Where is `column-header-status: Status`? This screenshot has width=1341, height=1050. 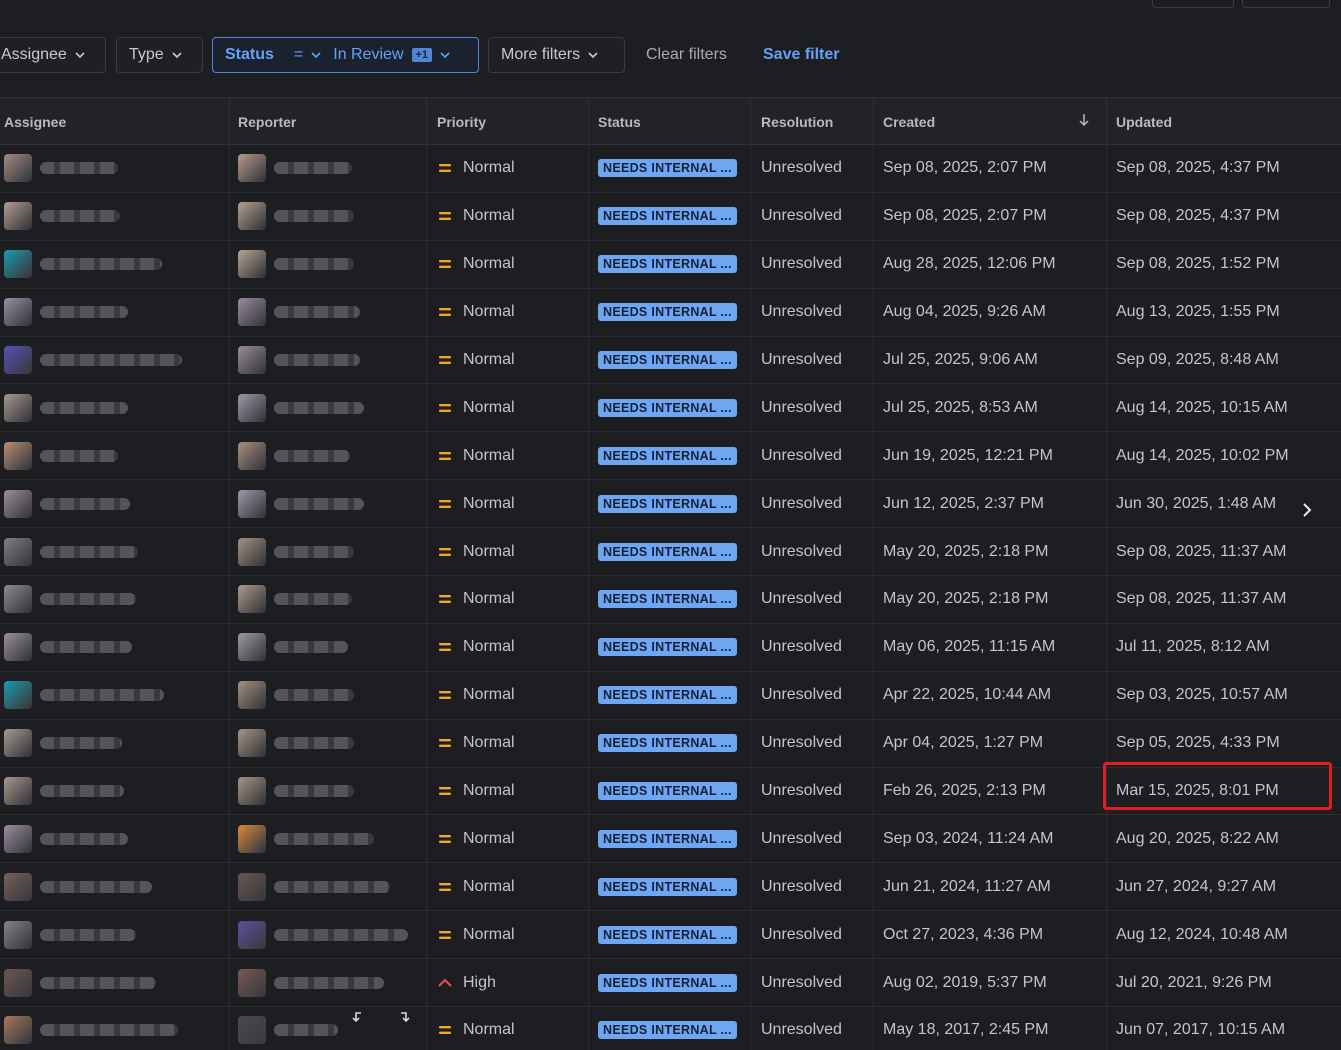 column-header-status: Status is located at coordinates (670, 121).